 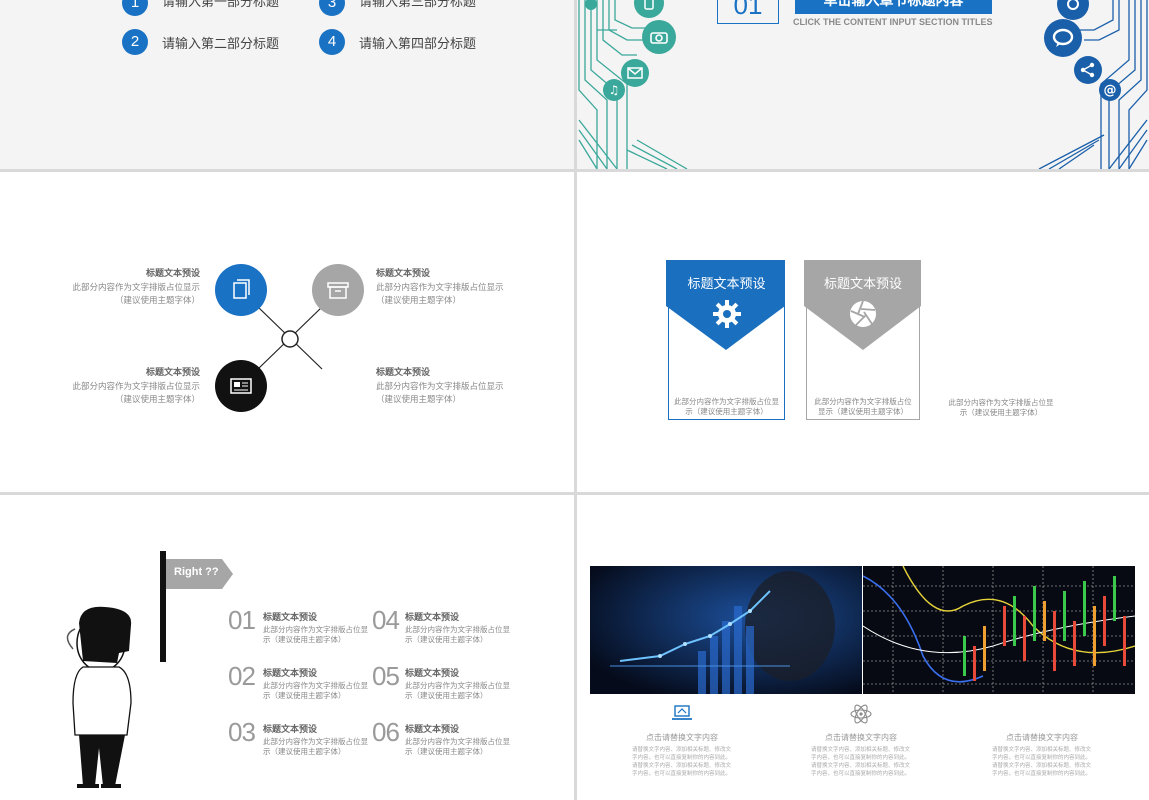 What do you see at coordinates (1063, 38) in the screenshot?
I see `chat-bubble-icon` at bounding box center [1063, 38].